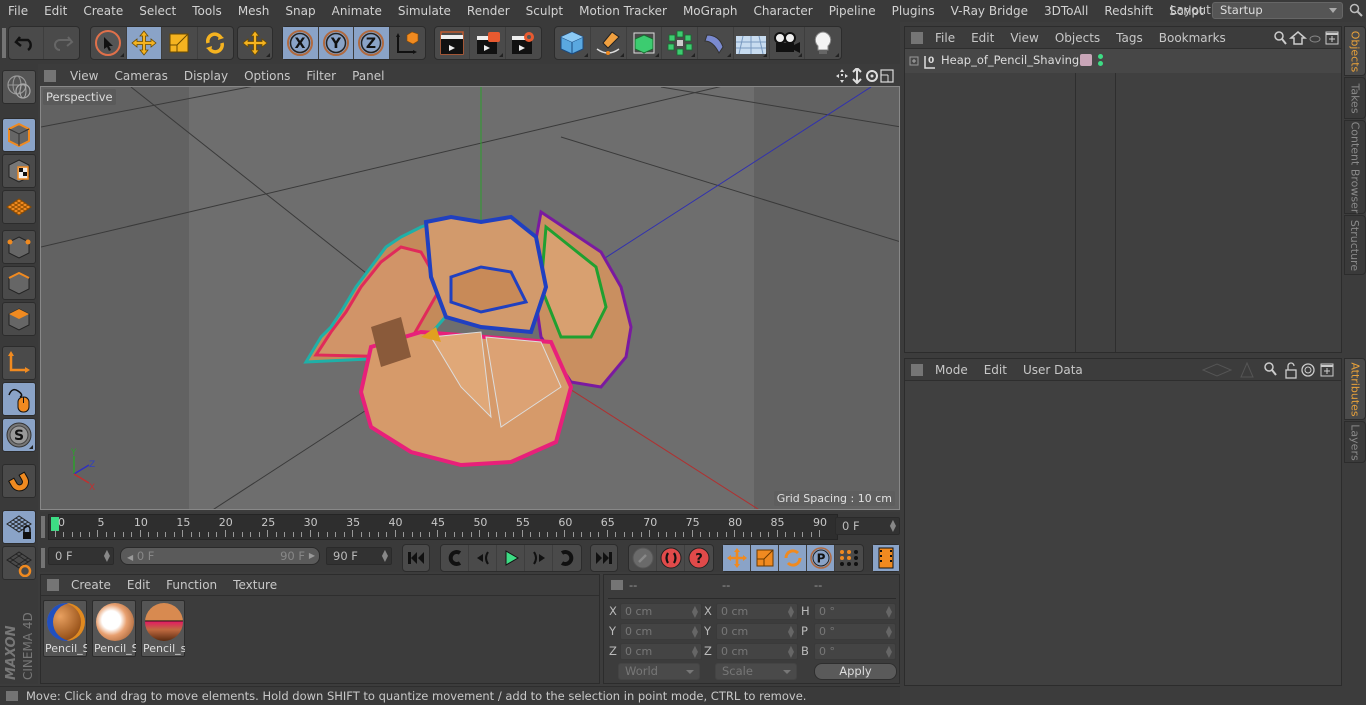  I want to click on make-editable-button, so click(19, 87).